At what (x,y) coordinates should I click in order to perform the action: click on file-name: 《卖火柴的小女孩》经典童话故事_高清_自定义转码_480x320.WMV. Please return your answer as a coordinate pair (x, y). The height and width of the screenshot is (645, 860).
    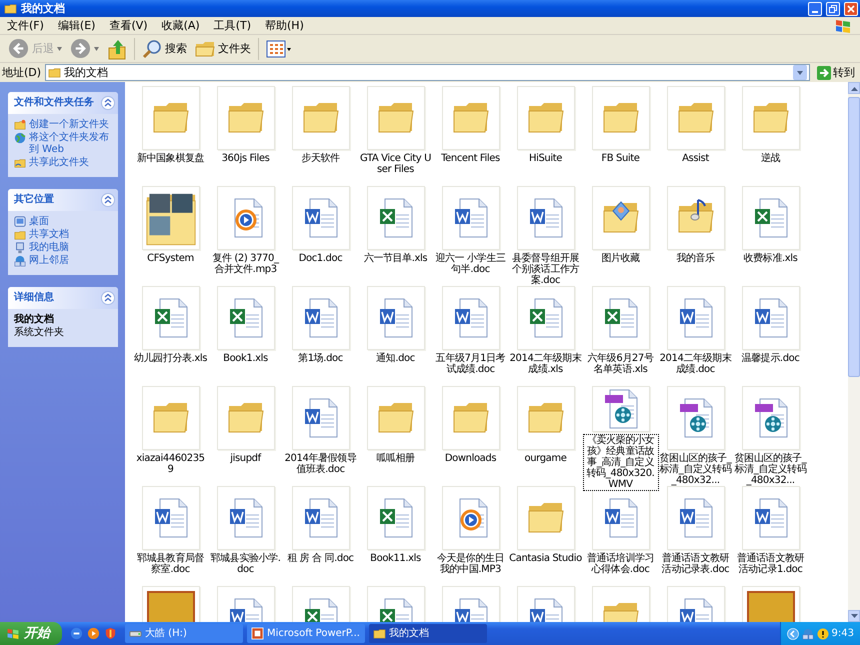
    Looking at the image, I should click on (621, 462).